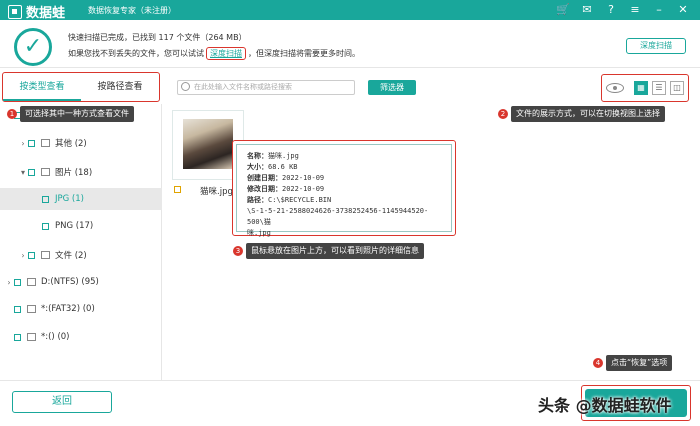 The image size is (700, 426). I want to click on expand-toggle-icon: ▾, so click(23, 172).